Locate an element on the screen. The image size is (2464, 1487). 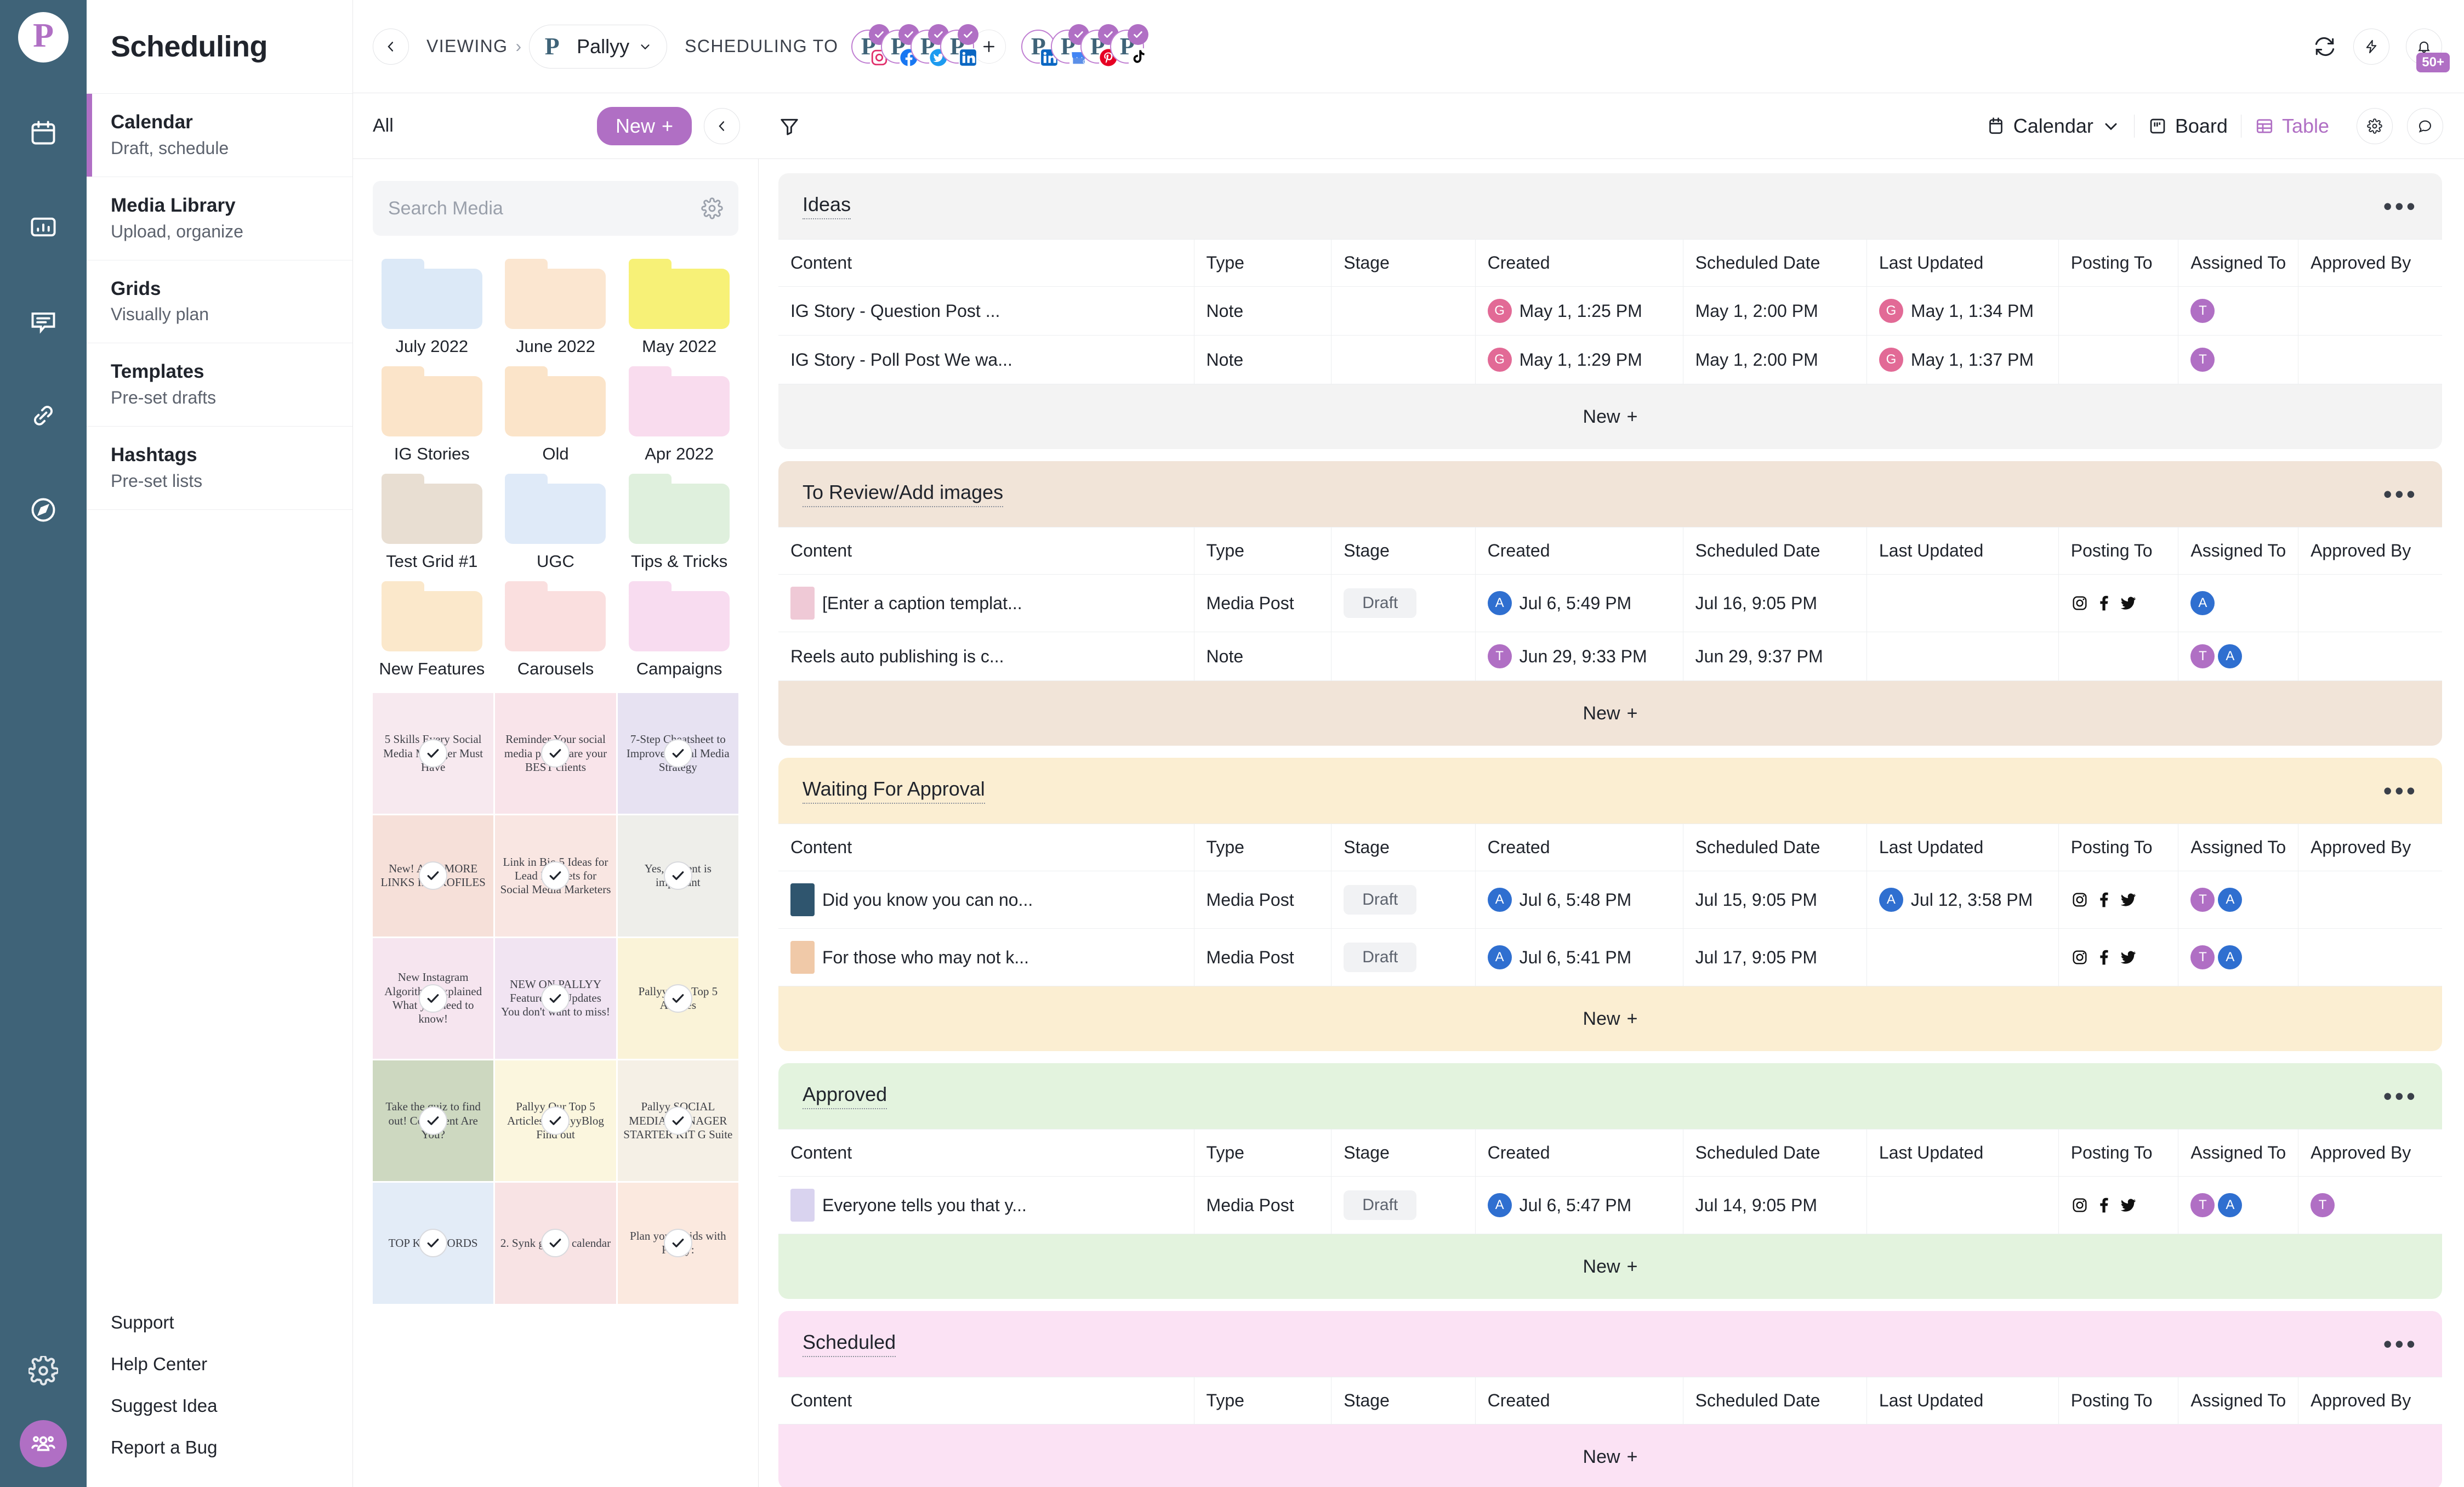
cell-last-updated: G May 1, 1:37 PM is located at coordinates (1963, 359).